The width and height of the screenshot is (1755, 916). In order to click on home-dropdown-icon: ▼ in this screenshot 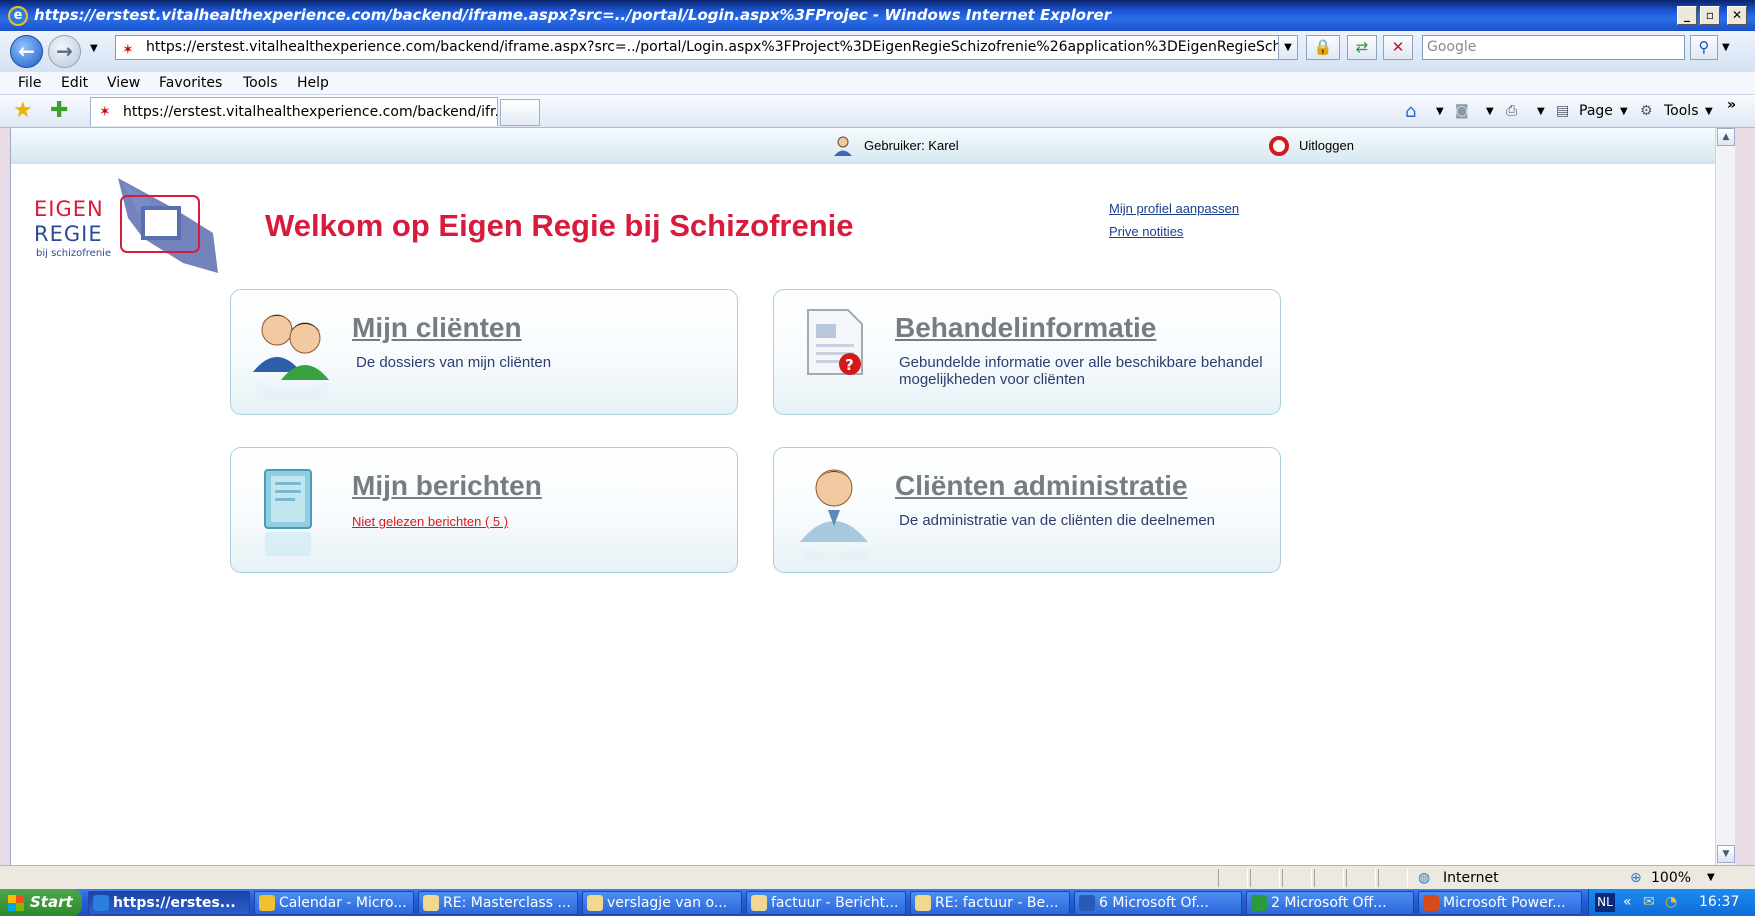, I will do `click(1440, 111)`.